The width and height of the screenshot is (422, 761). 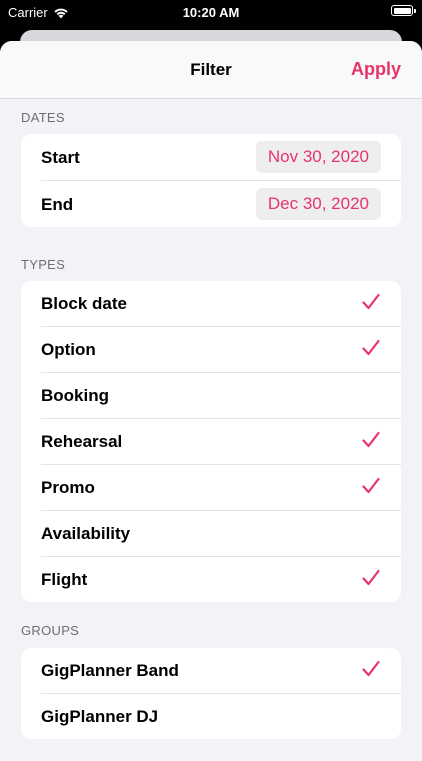 What do you see at coordinates (221, 442) in the screenshot?
I see `type-row-rehearsal: Rehearsal` at bounding box center [221, 442].